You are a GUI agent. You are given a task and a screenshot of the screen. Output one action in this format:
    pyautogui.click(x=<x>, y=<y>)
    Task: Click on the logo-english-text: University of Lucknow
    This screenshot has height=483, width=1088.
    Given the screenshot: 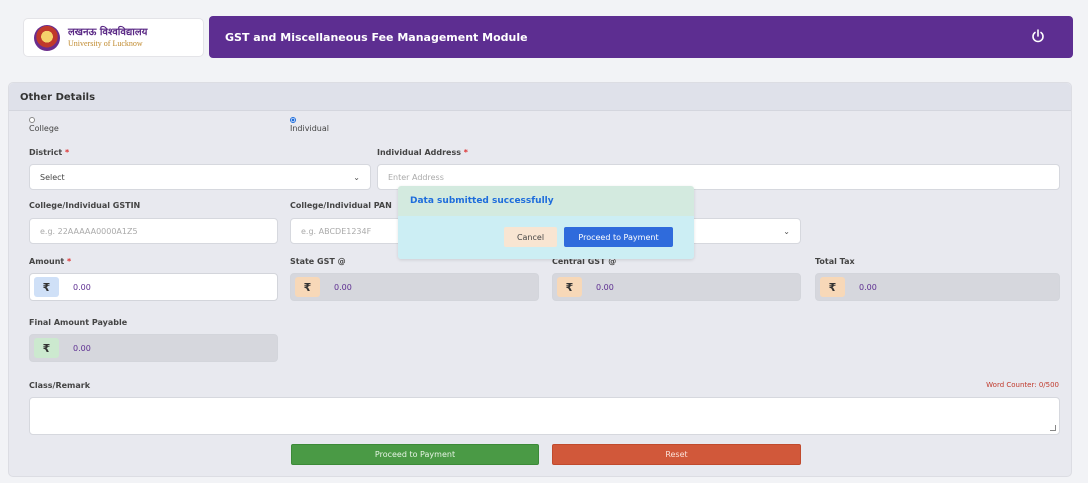 What is the action you would take?
    pyautogui.click(x=105, y=43)
    